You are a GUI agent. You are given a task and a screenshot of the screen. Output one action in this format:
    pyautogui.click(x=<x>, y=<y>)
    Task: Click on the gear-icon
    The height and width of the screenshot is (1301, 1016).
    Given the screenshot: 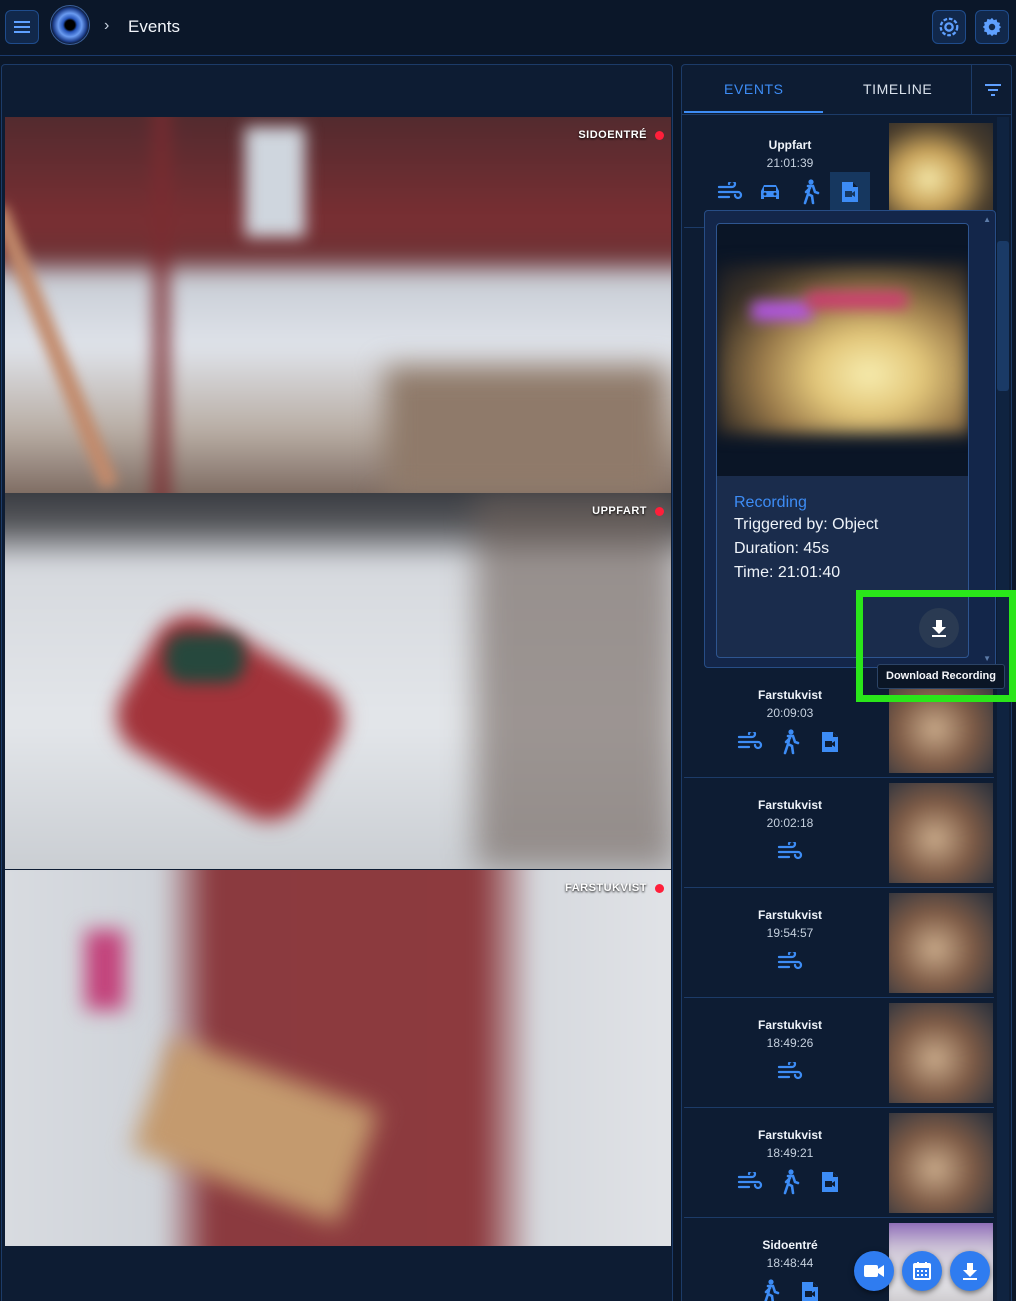 What is the action you would take?
    pyautogui.click(x=992, y=27)
    